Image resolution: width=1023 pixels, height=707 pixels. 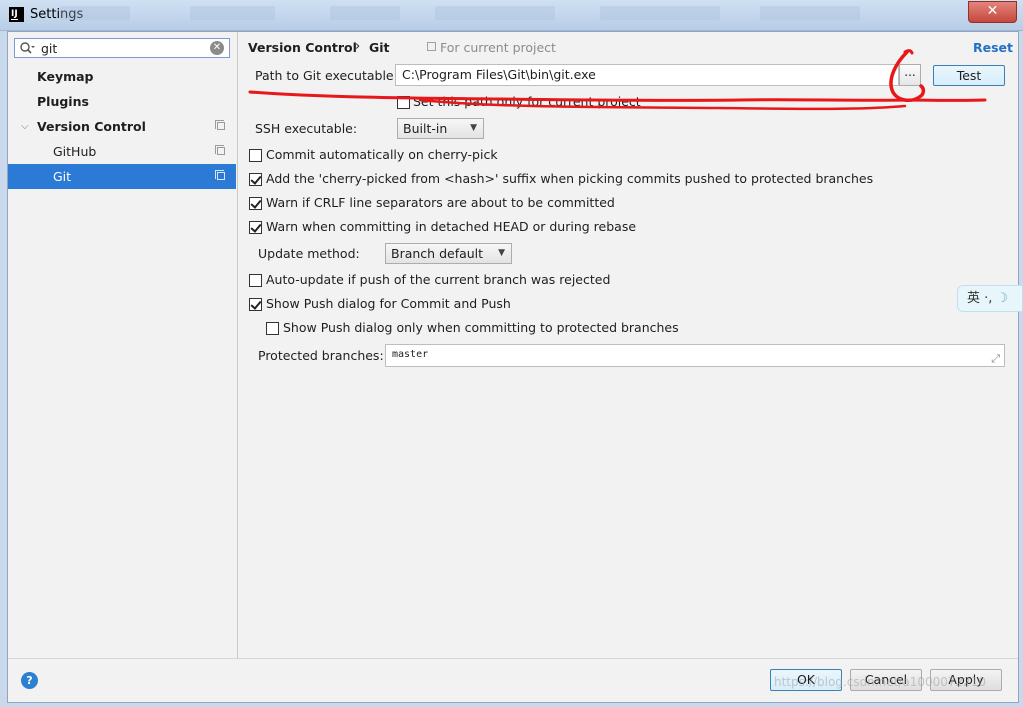 I want to click on show-push-dialog-checkbox, so click(x=255, y=304).